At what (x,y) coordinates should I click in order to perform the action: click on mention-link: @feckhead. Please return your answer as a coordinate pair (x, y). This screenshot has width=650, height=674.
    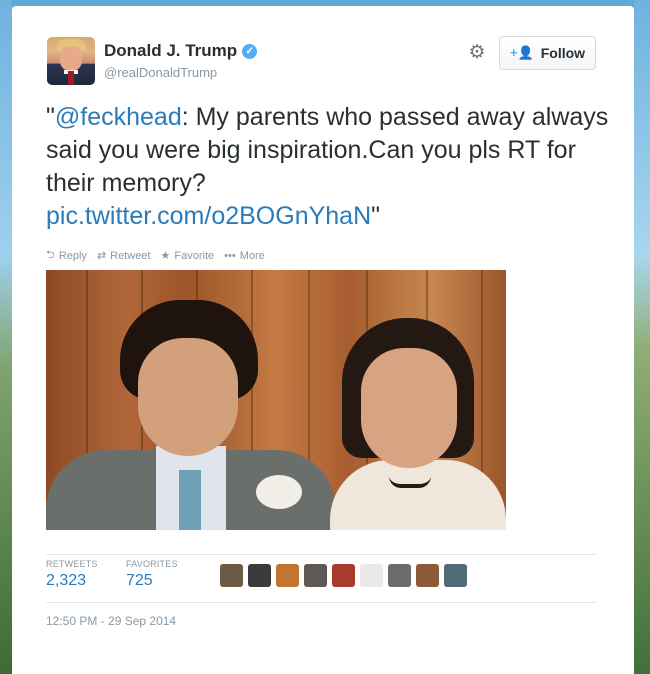
    Looking at the image, I should click on (118, 117).